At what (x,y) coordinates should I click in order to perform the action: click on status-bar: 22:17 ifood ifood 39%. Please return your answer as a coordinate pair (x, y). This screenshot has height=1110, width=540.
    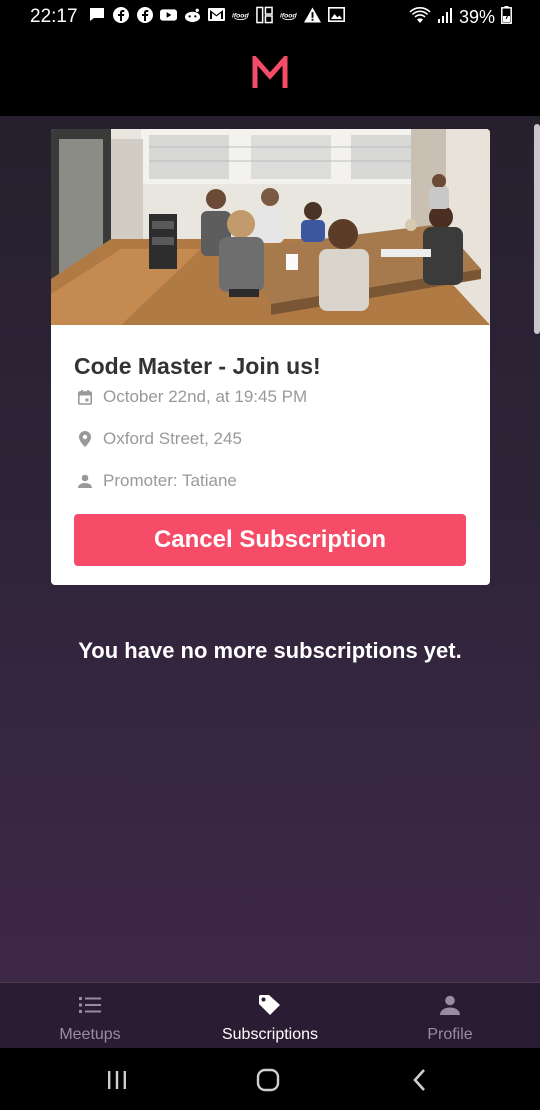
    Looking at the image, I should click on (270, 17).